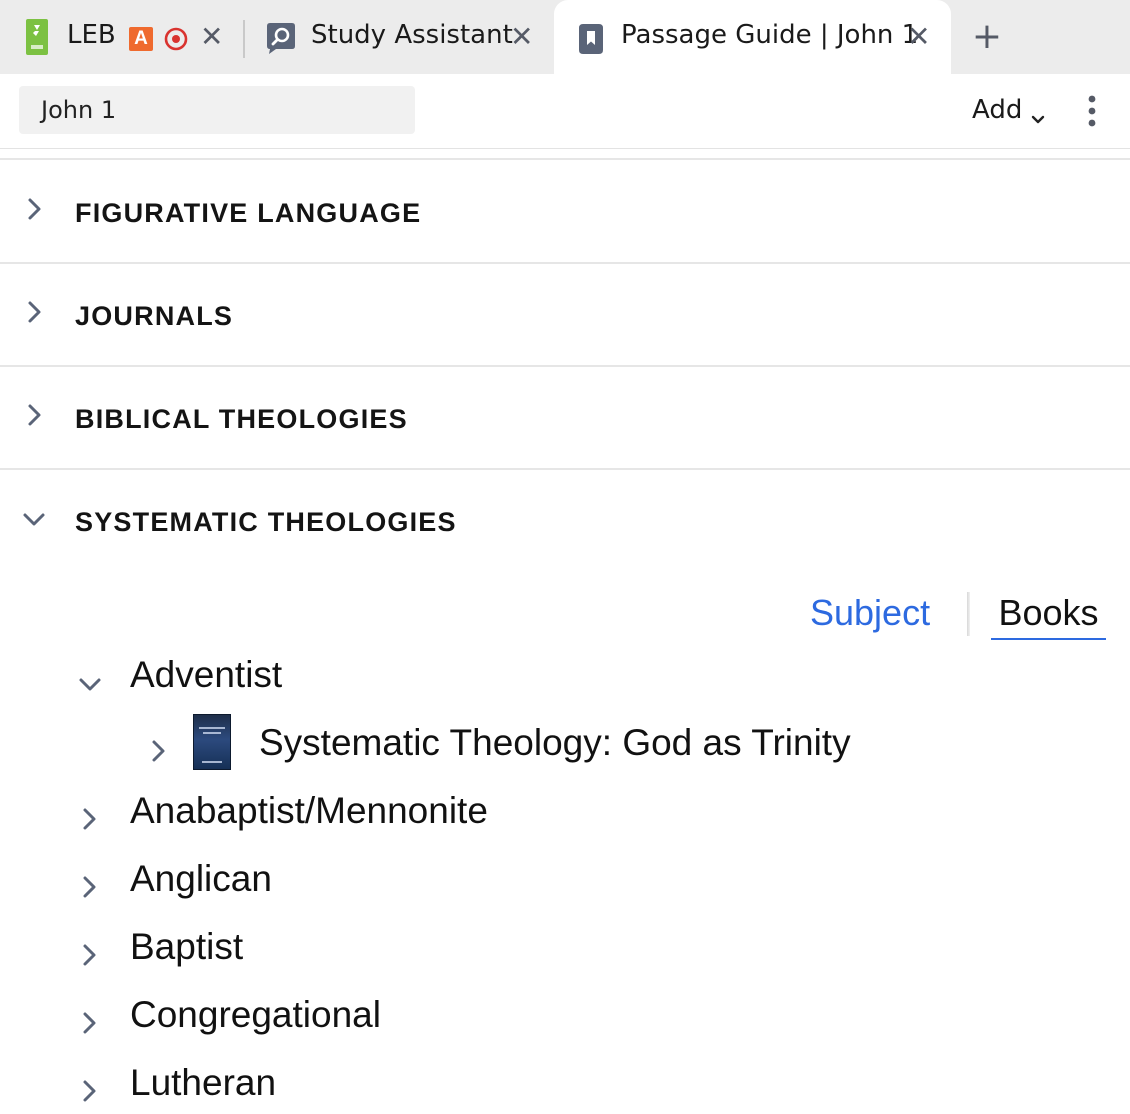 This screenshot has width=1130, height=1114. Describe the element at coordinates (565, 315) in the screenshot. I see `section-journals: JOURNALS` at that location.